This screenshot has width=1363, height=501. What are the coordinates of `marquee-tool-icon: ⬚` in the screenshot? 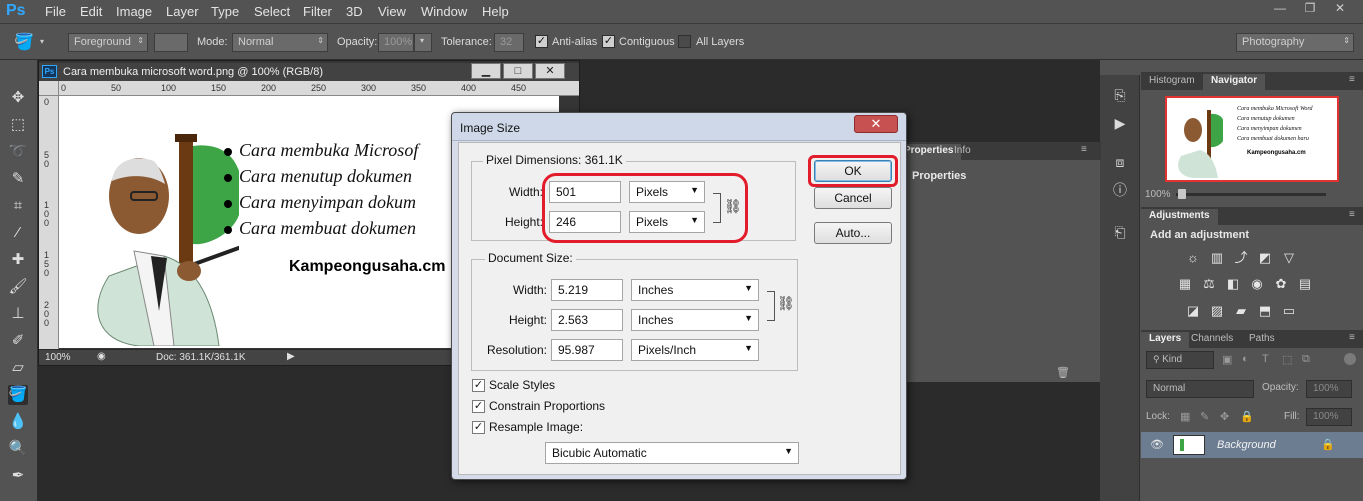 It's located at (18, 125).